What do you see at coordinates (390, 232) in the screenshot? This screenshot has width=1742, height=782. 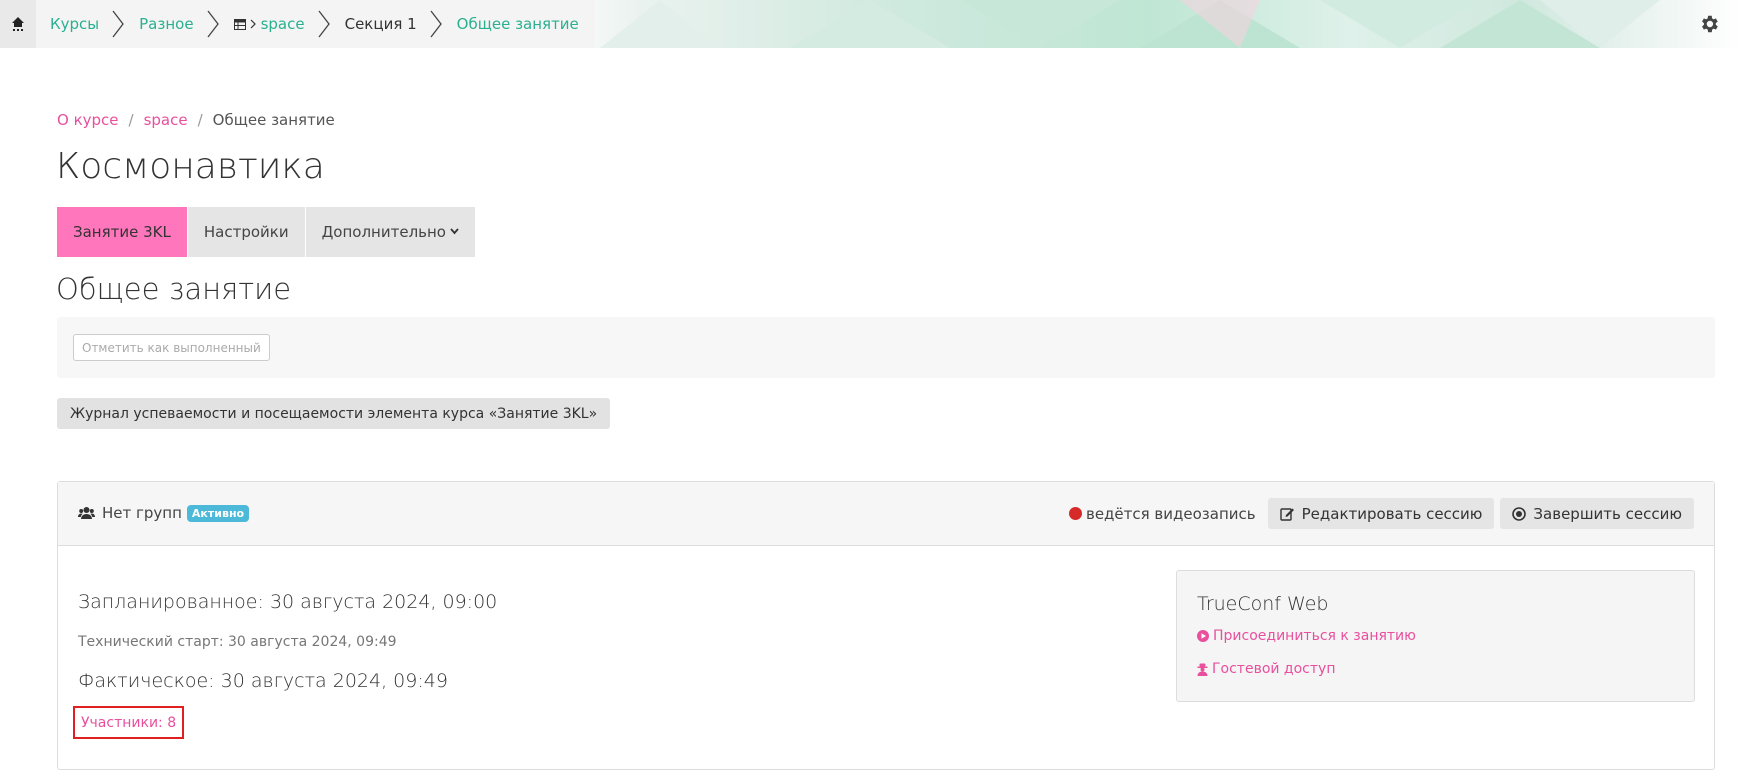 I see `tab-more: Дополнительно` at bounding box center [390, 232].